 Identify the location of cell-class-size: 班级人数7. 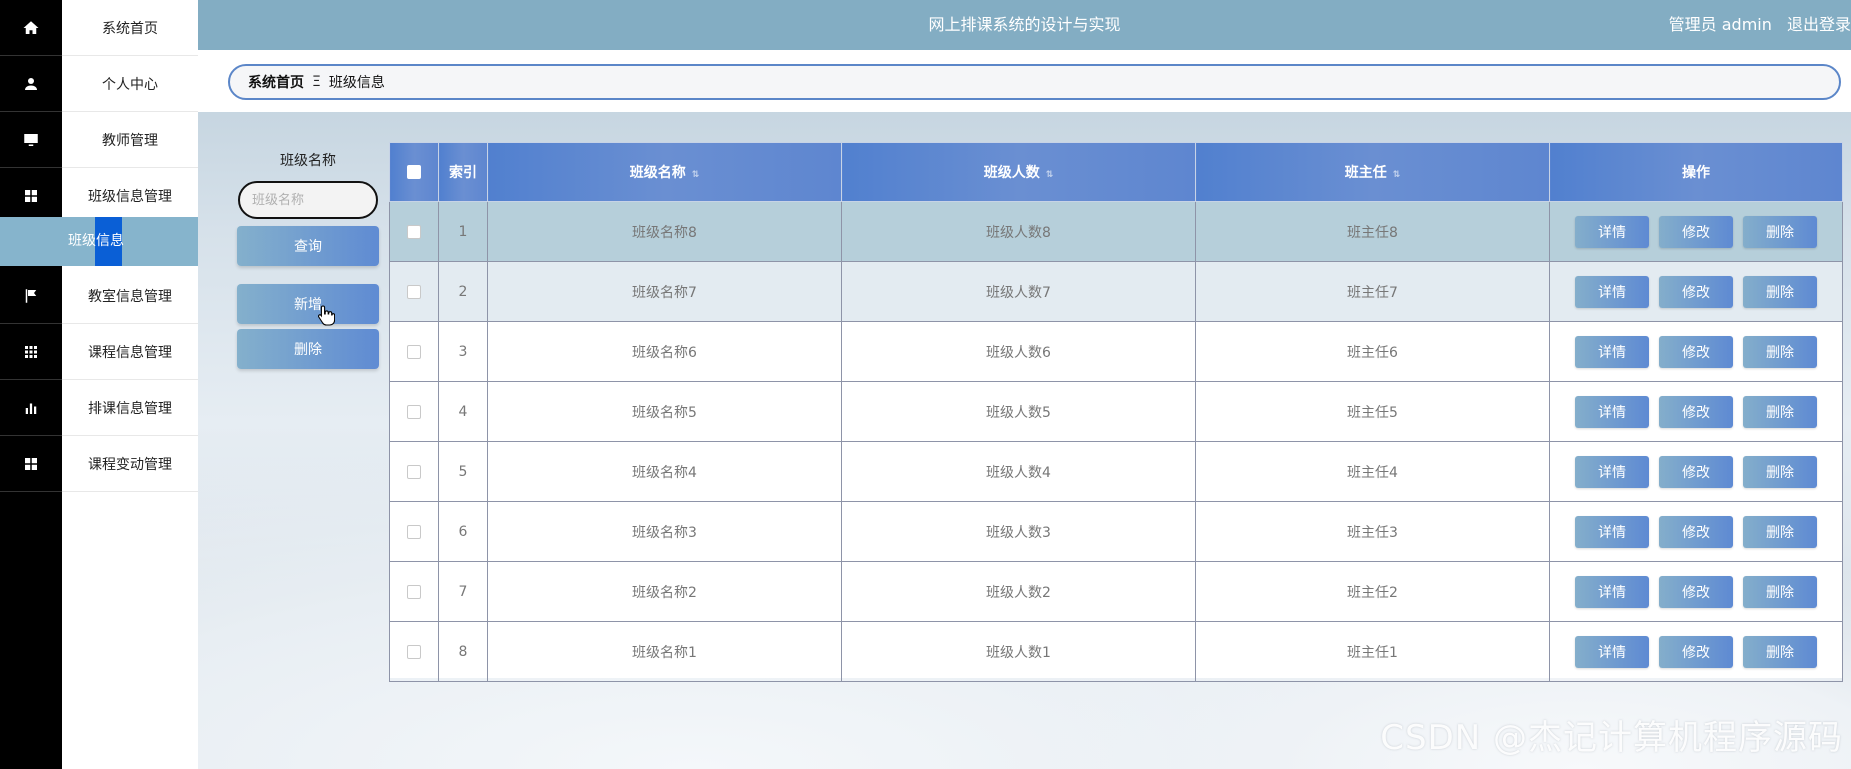
(1018, 291).